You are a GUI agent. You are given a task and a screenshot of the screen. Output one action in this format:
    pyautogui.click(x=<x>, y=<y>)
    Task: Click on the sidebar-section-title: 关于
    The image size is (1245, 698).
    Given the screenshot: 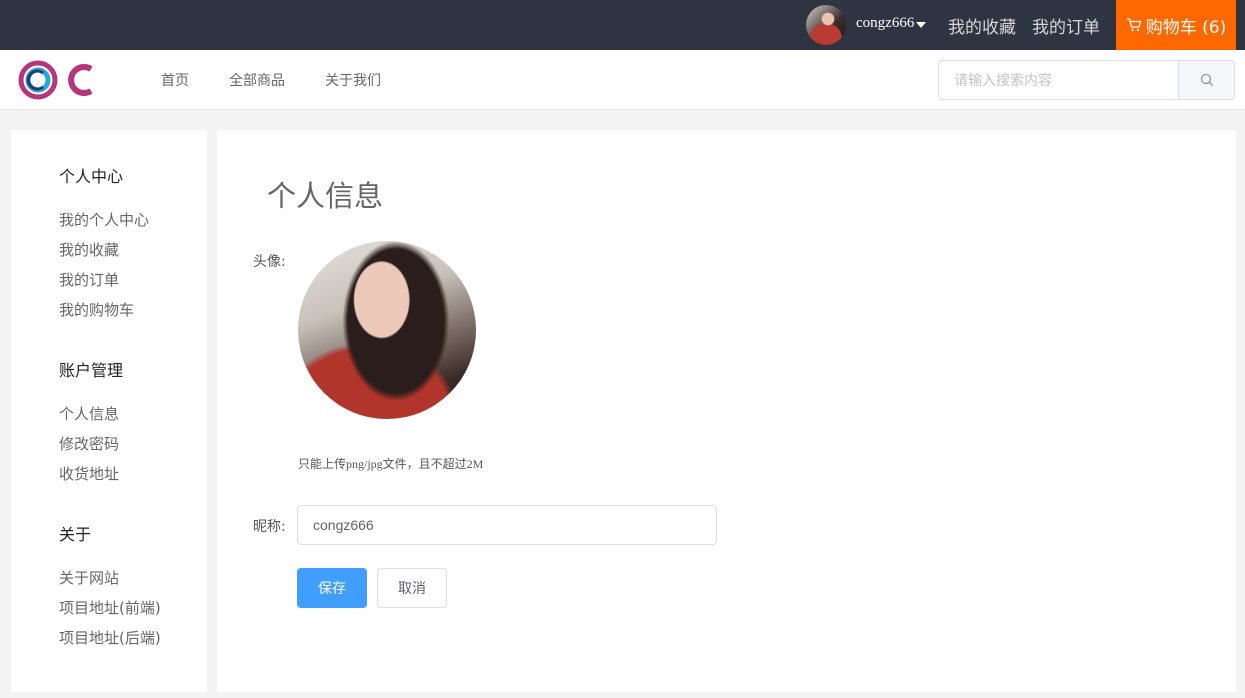 What is the action you would take?
    pyautogui.click(x=75, y=534)
    